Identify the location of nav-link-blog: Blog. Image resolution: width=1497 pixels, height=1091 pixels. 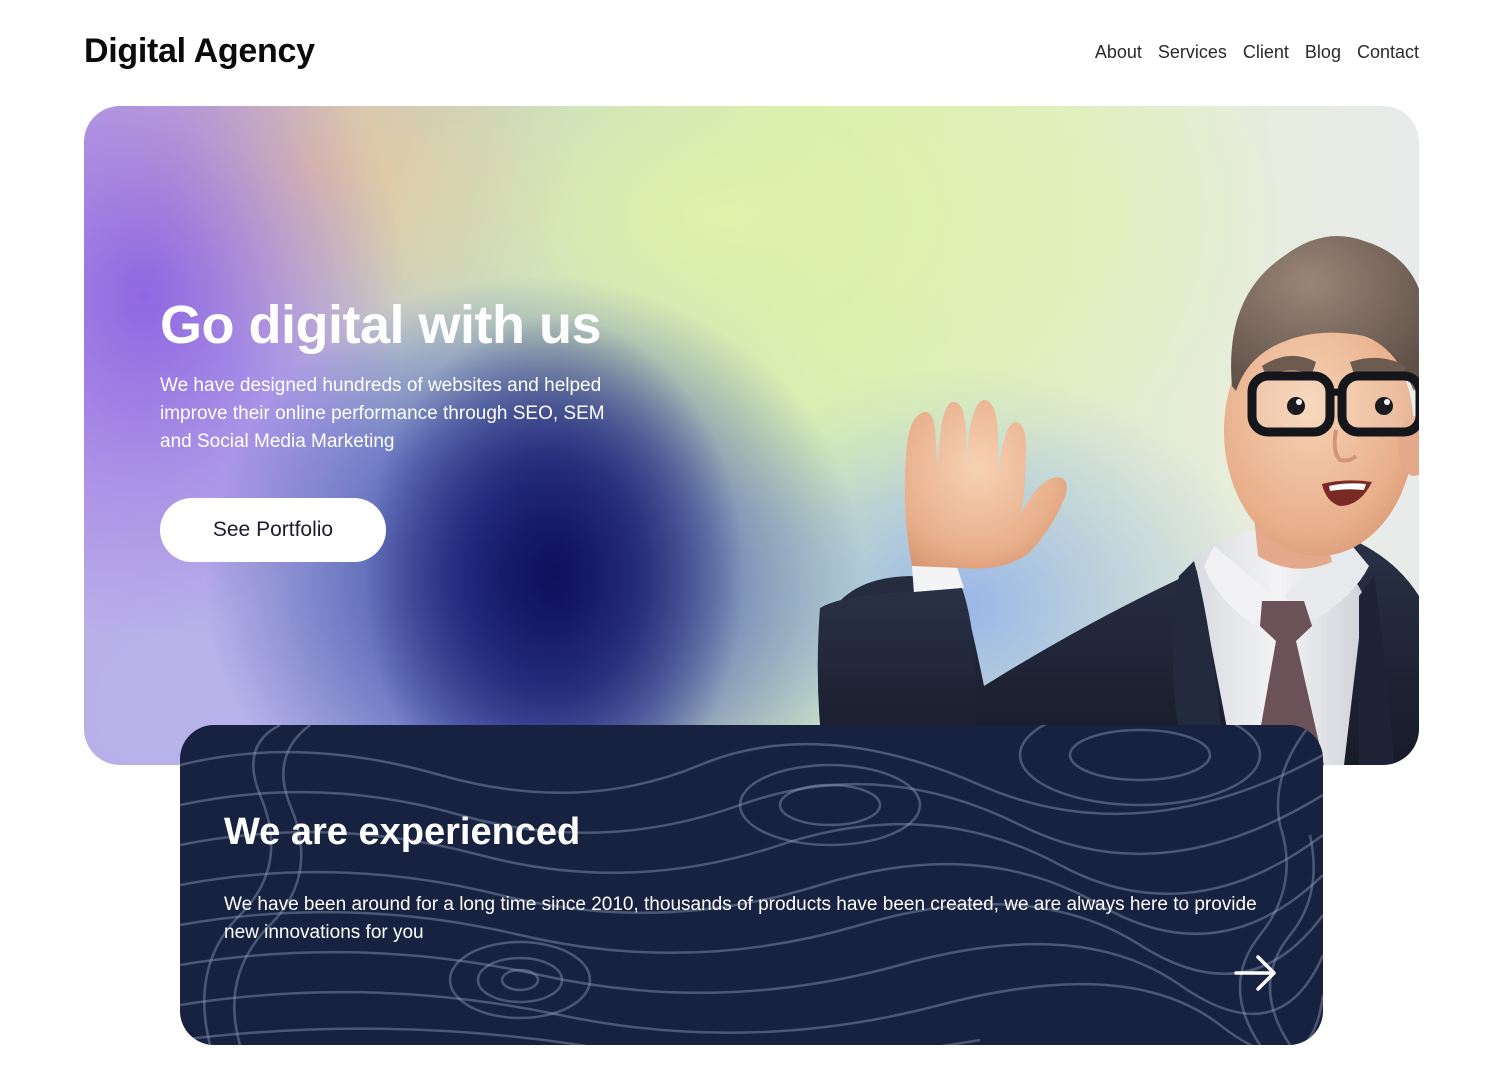
(1323, 52).